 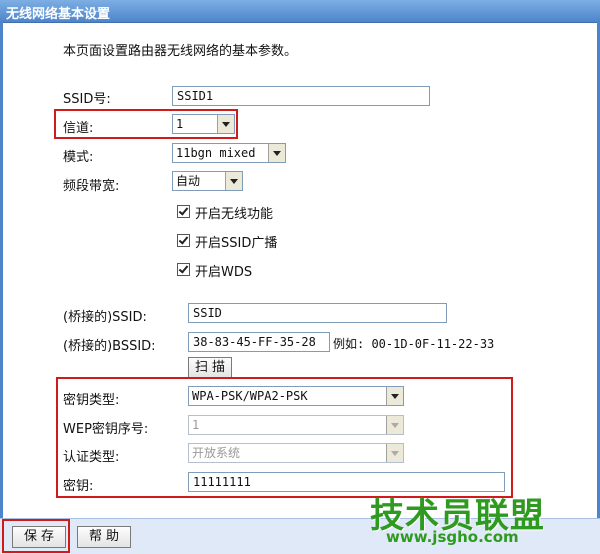 What do you see at coordinates (414, 344) in the screenshot?
I see `bssid-example: 例如: 00-1D-0F-11-22-33` at bounding box center [414, 344].